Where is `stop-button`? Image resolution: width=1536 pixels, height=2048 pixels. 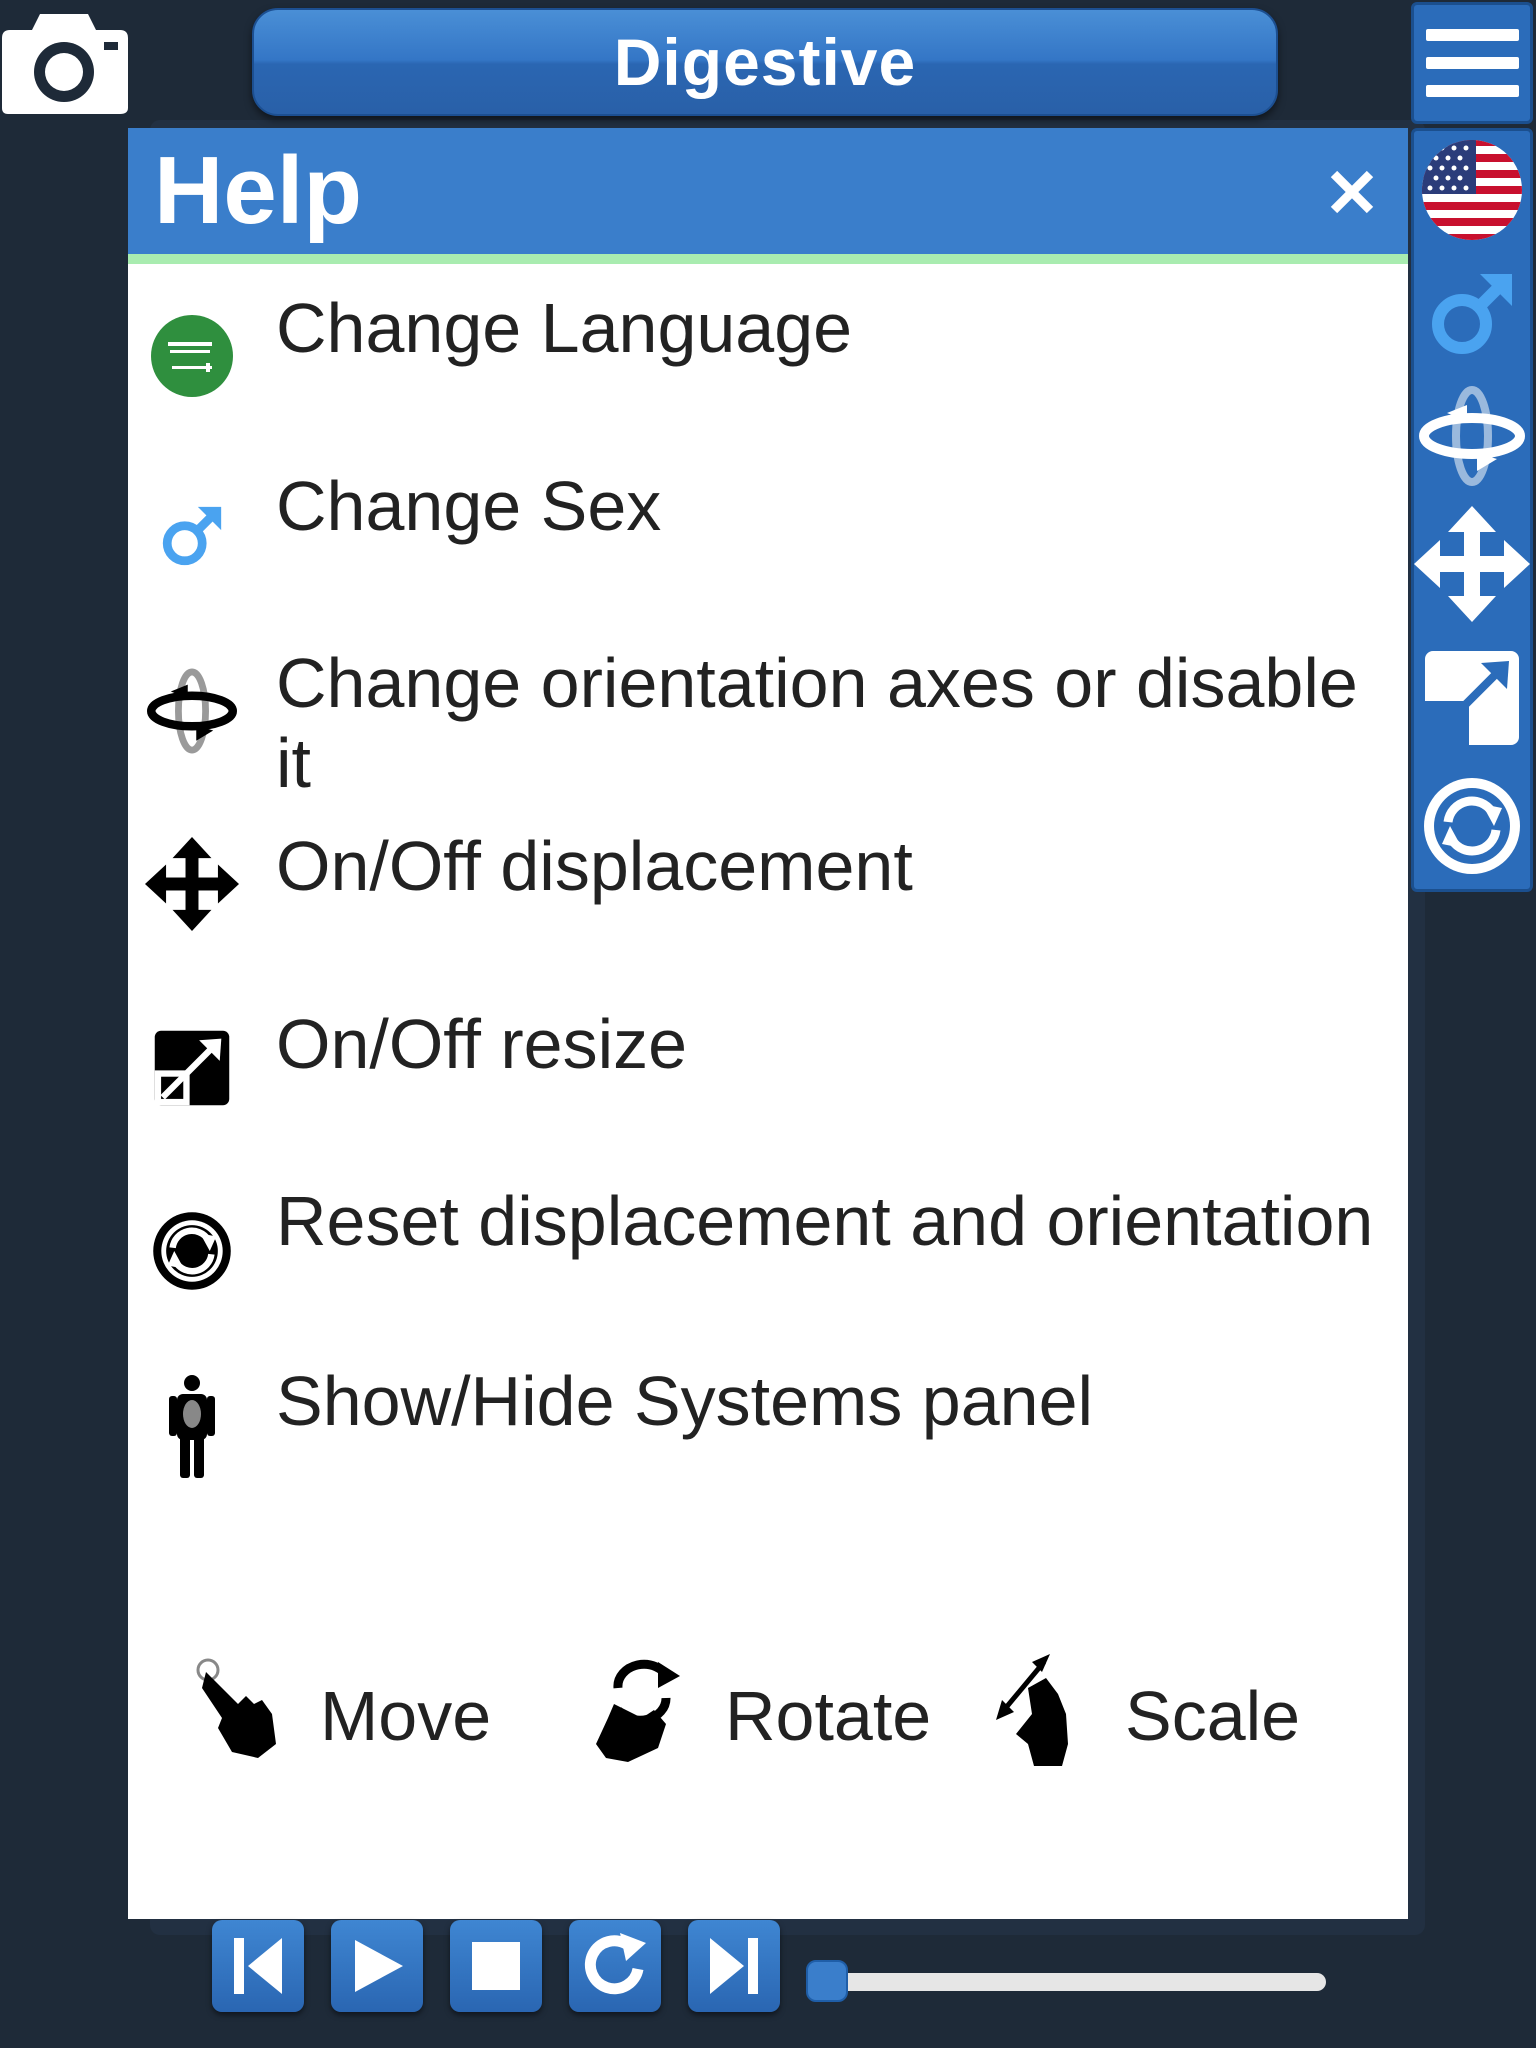
stop-button is located at coordinates (496, 1966).